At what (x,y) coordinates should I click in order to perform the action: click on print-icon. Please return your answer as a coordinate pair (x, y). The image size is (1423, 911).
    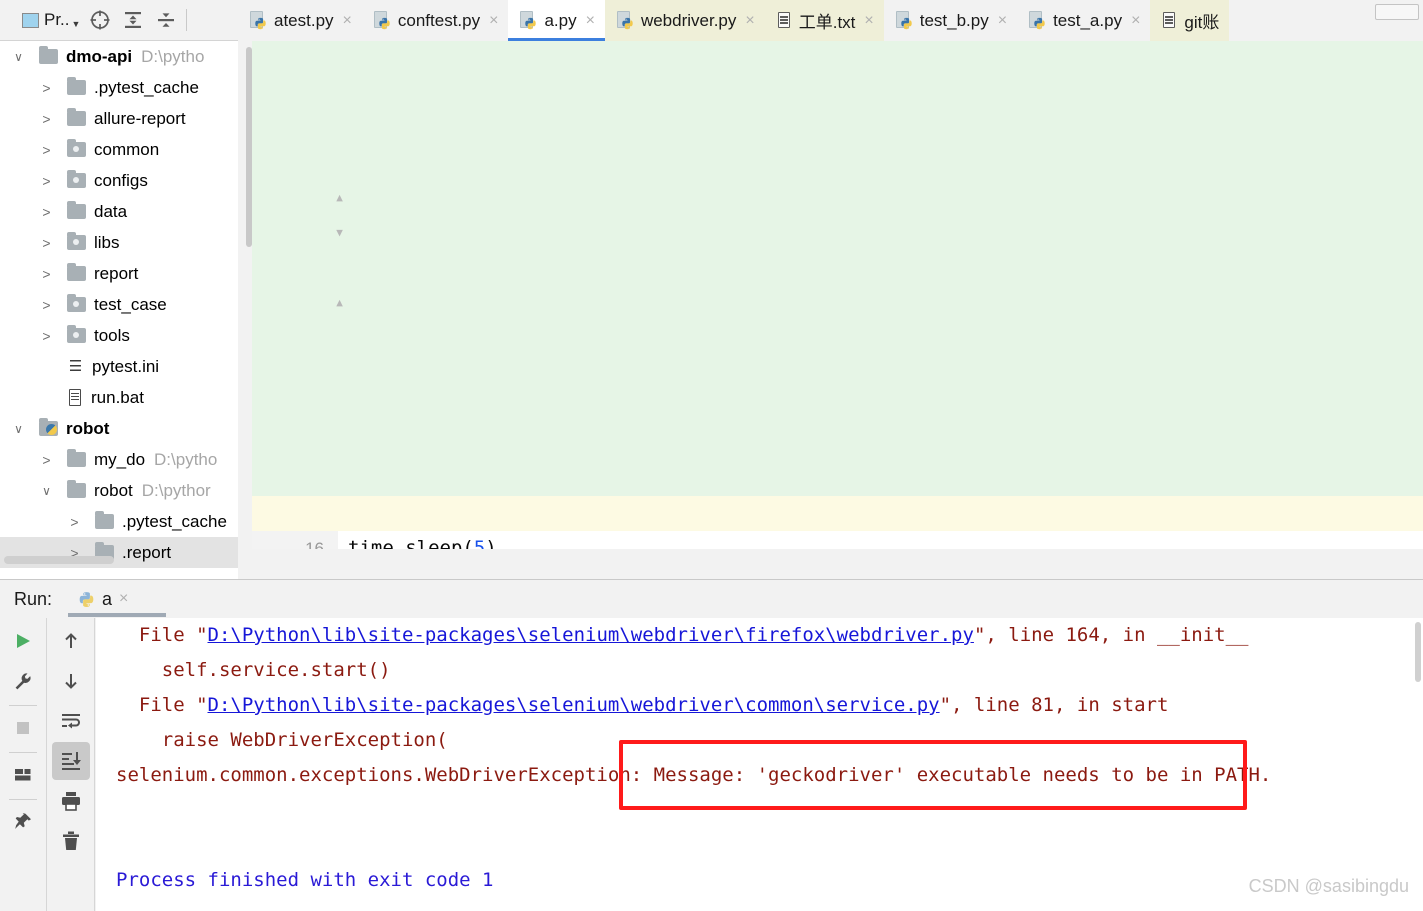
    Looking at the image, I should click on (71, 801).